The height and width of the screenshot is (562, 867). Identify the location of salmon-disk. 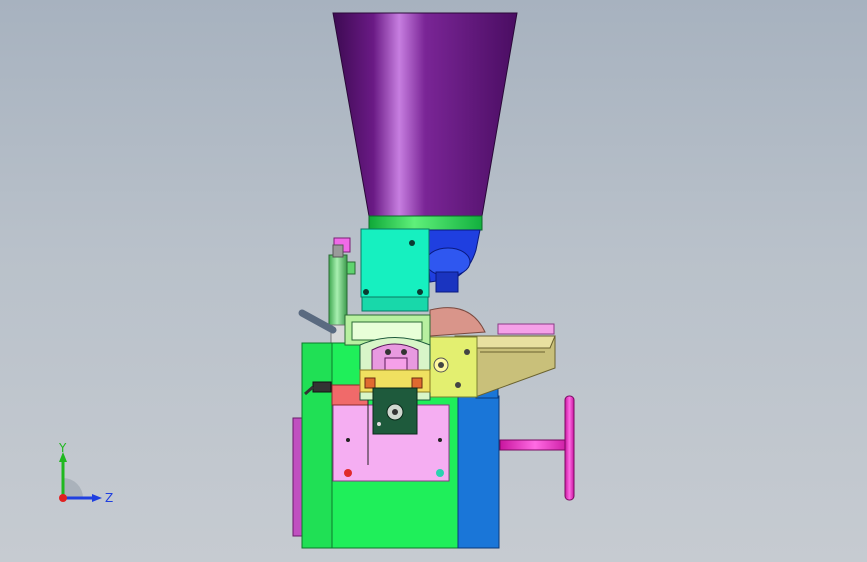
(457, 322).